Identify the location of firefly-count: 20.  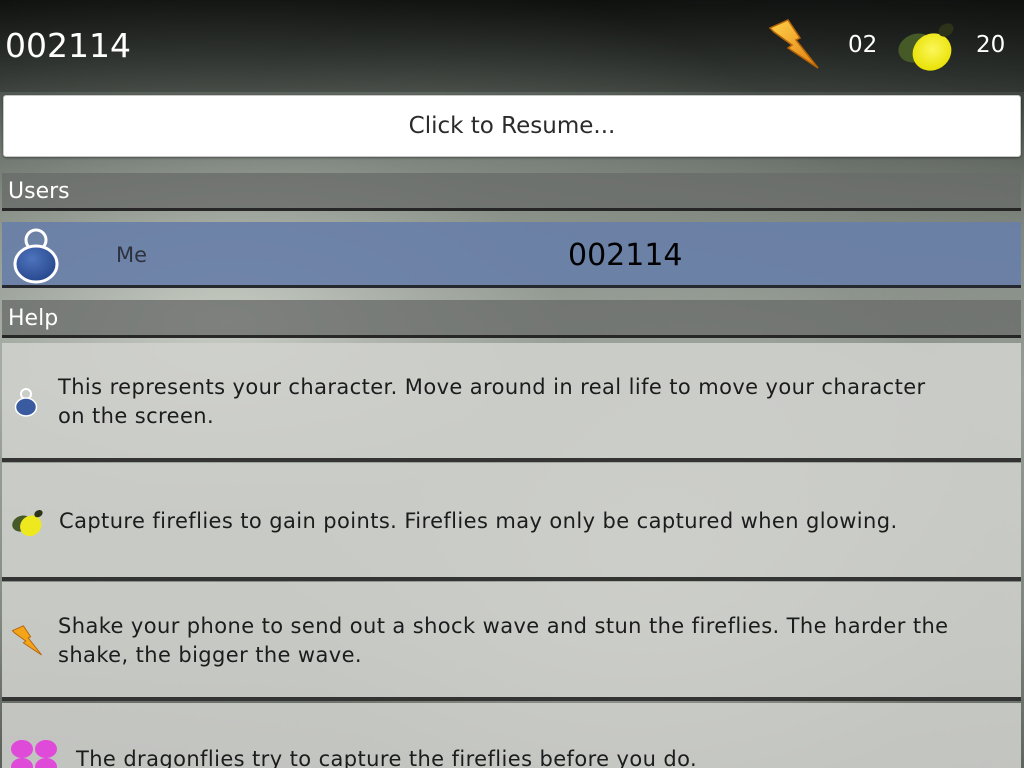
(991, 45).